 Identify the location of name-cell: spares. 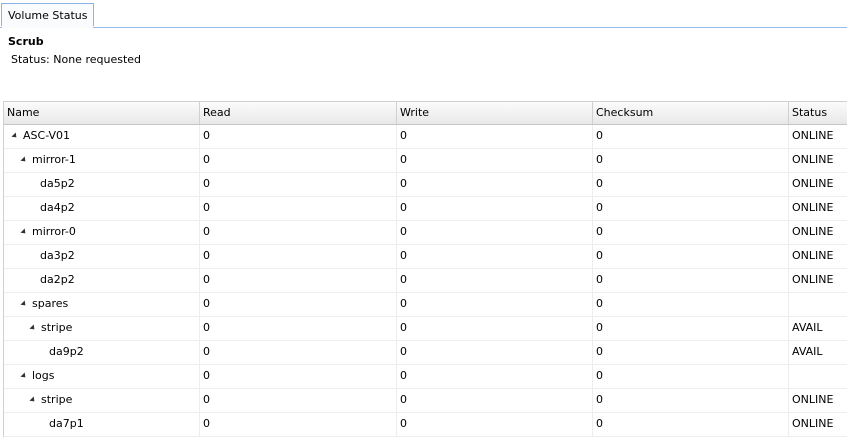
(102, 304).